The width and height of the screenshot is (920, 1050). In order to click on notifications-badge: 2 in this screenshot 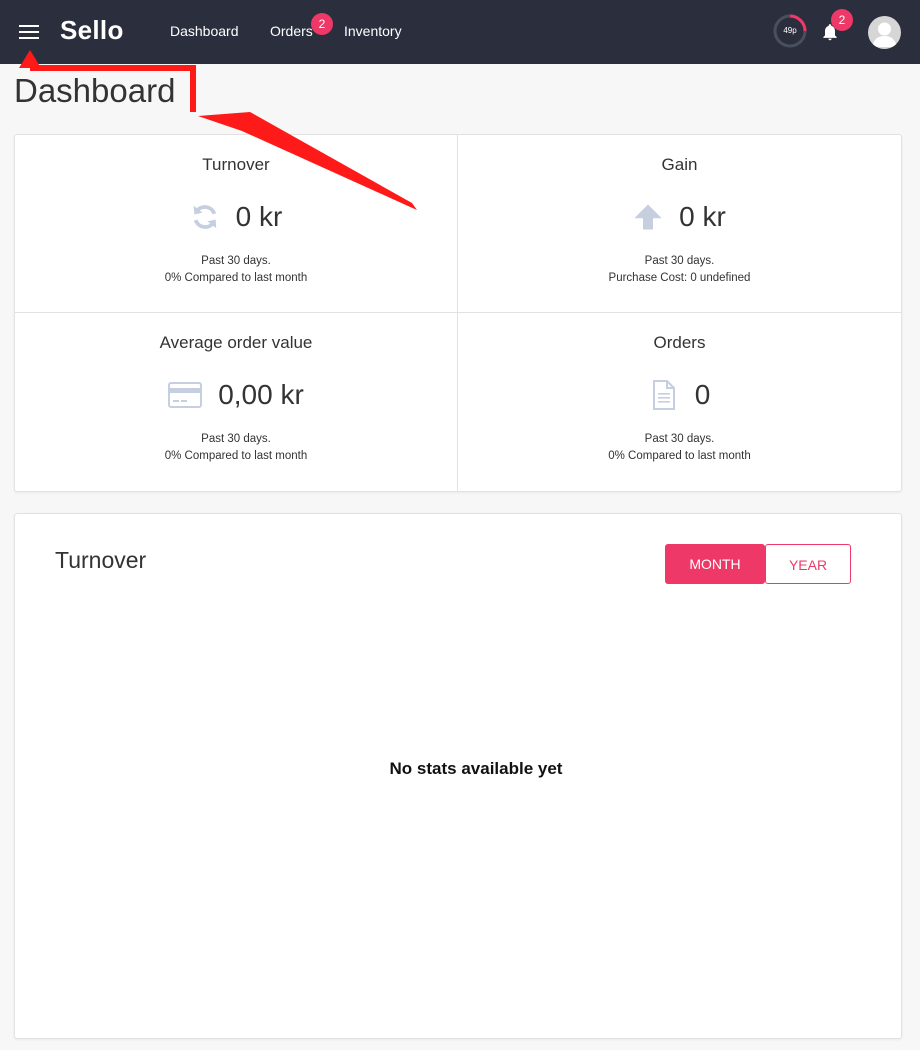, I will do `click(842, 20)`.